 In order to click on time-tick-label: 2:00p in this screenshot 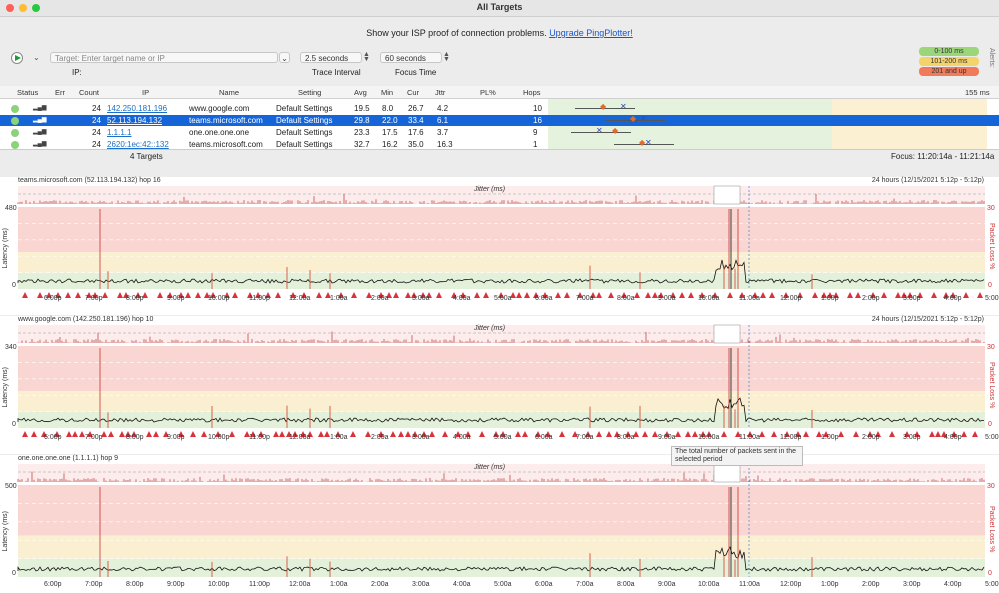, I will do `click(871, 298)`.